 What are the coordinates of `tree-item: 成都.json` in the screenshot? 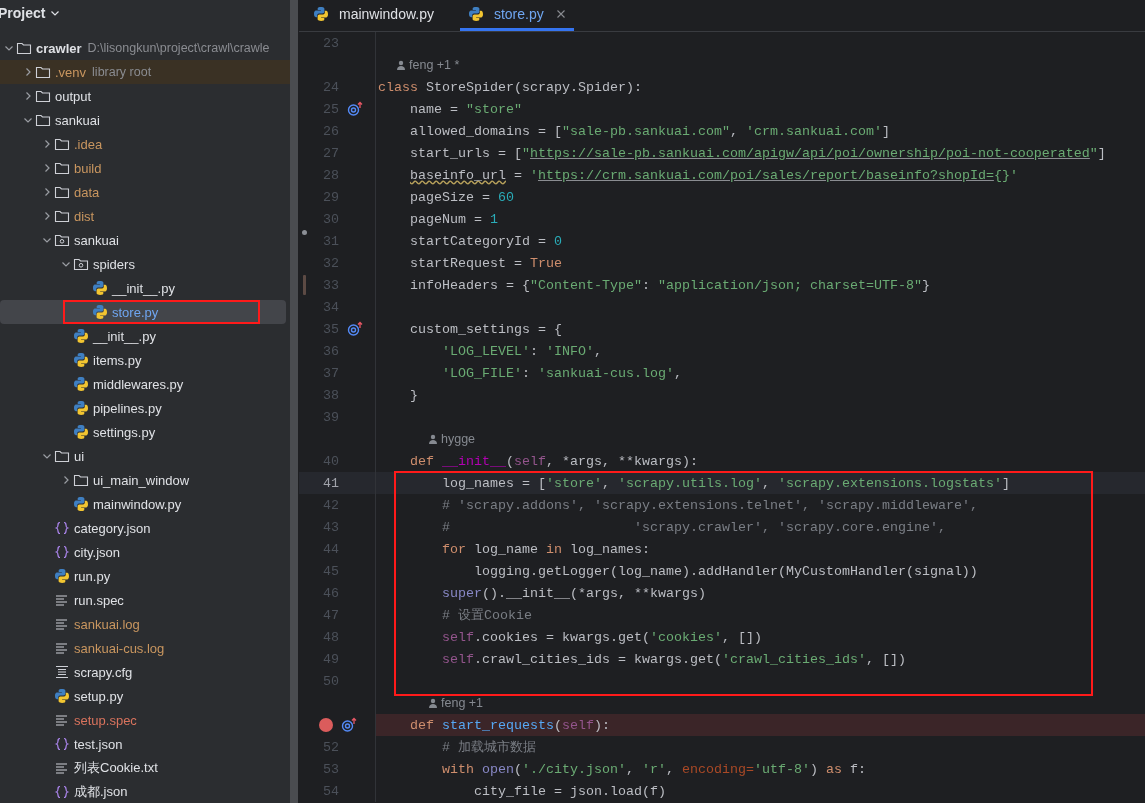 It's located at (145, 791).